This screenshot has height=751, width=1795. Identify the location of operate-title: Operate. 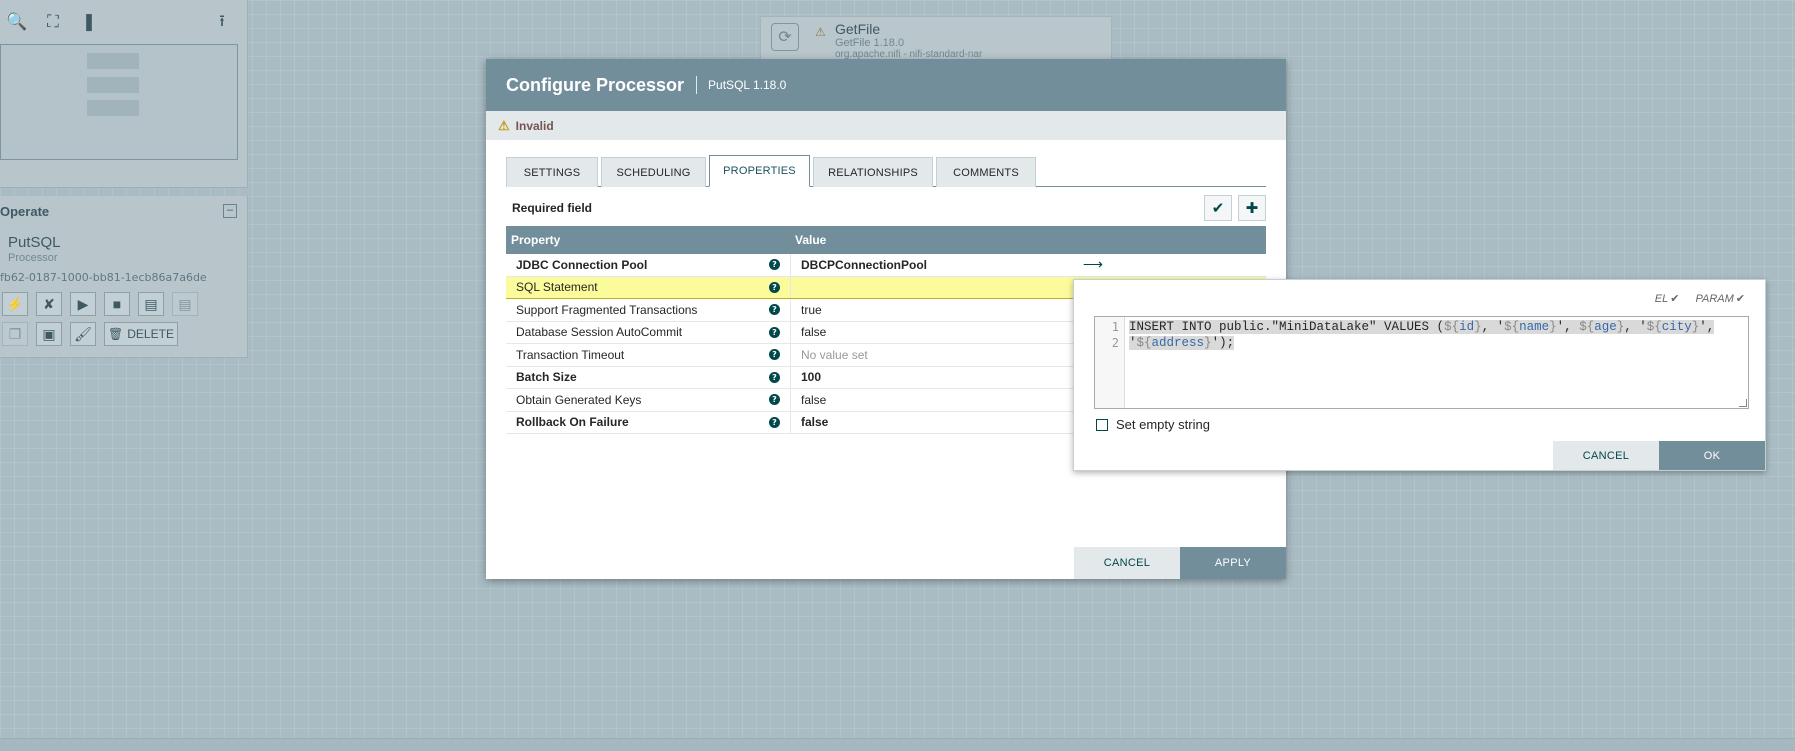
(25, 211).